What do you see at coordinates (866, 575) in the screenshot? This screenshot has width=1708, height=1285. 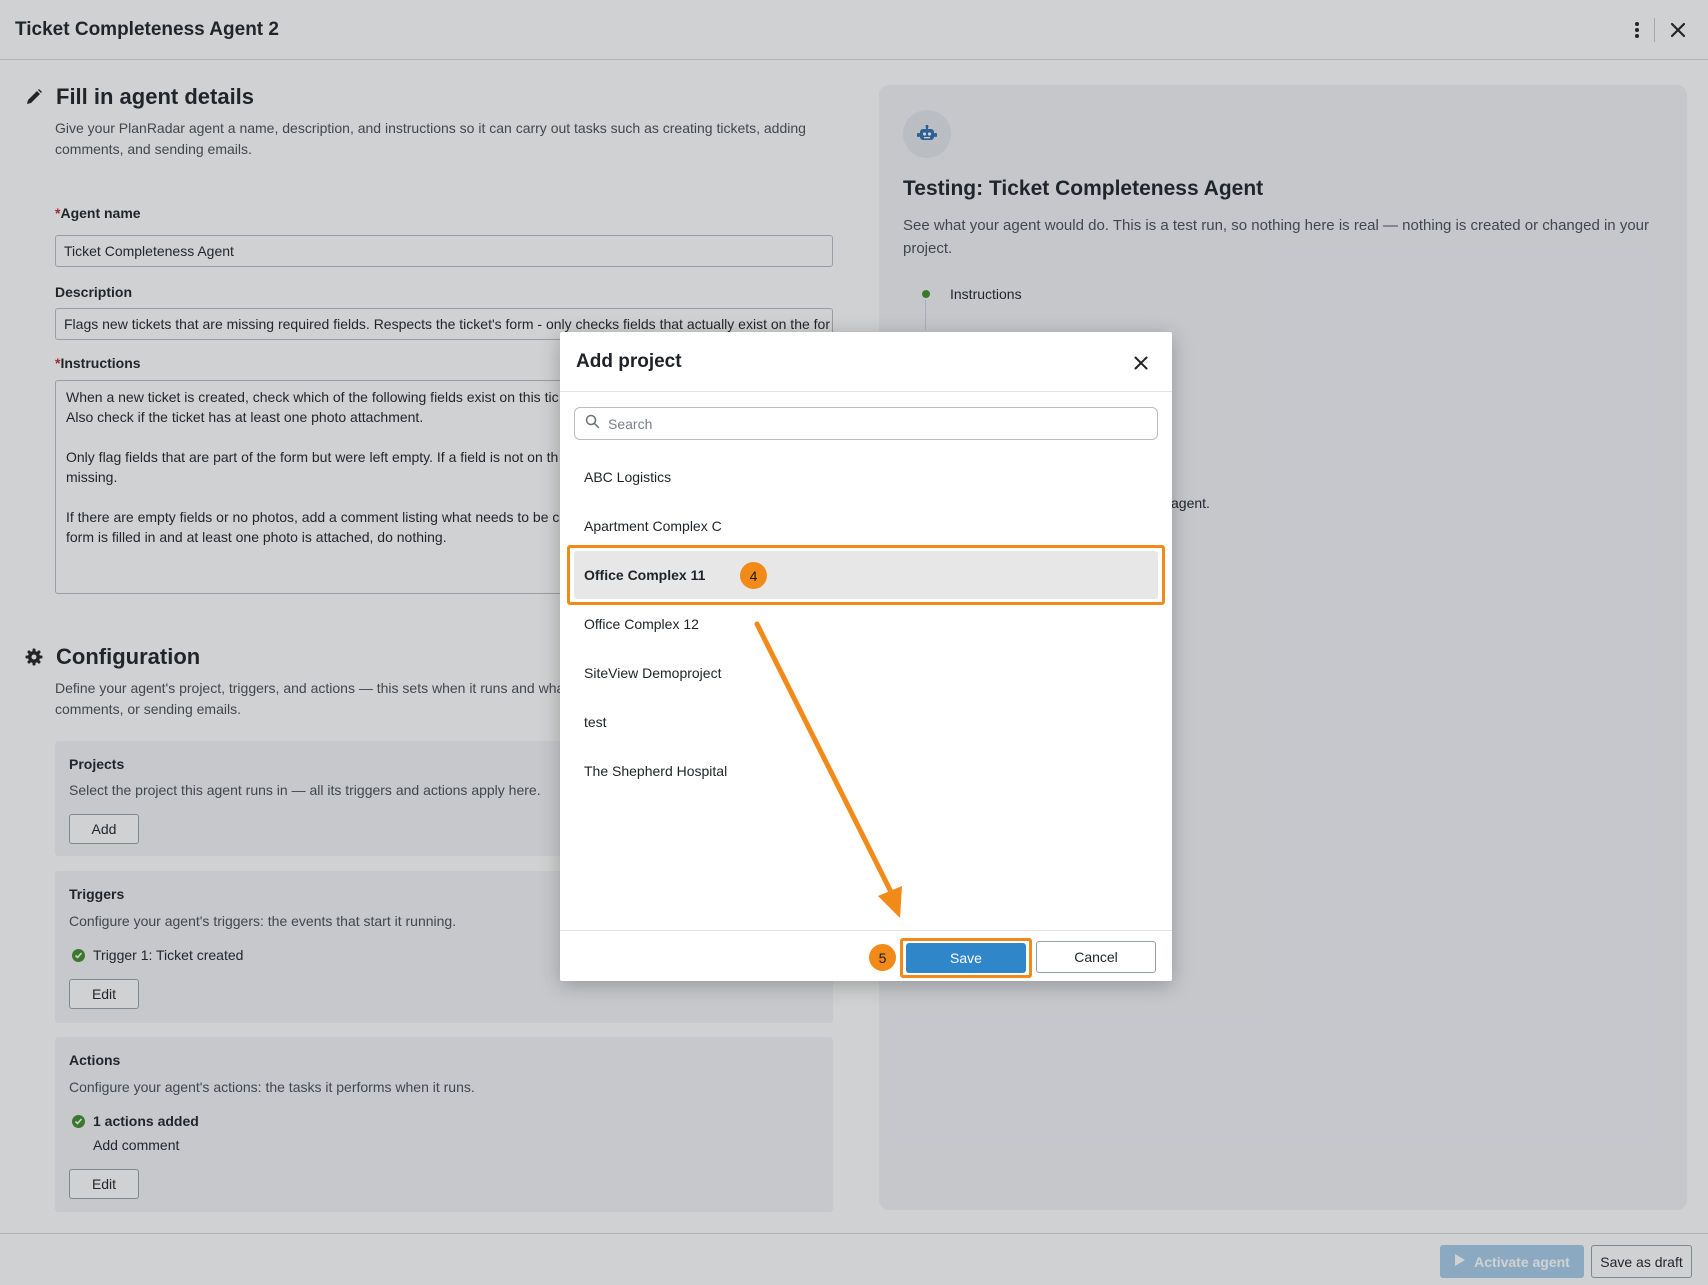 I see `selection-highlight-annotation` at bounding box center [866, 575].